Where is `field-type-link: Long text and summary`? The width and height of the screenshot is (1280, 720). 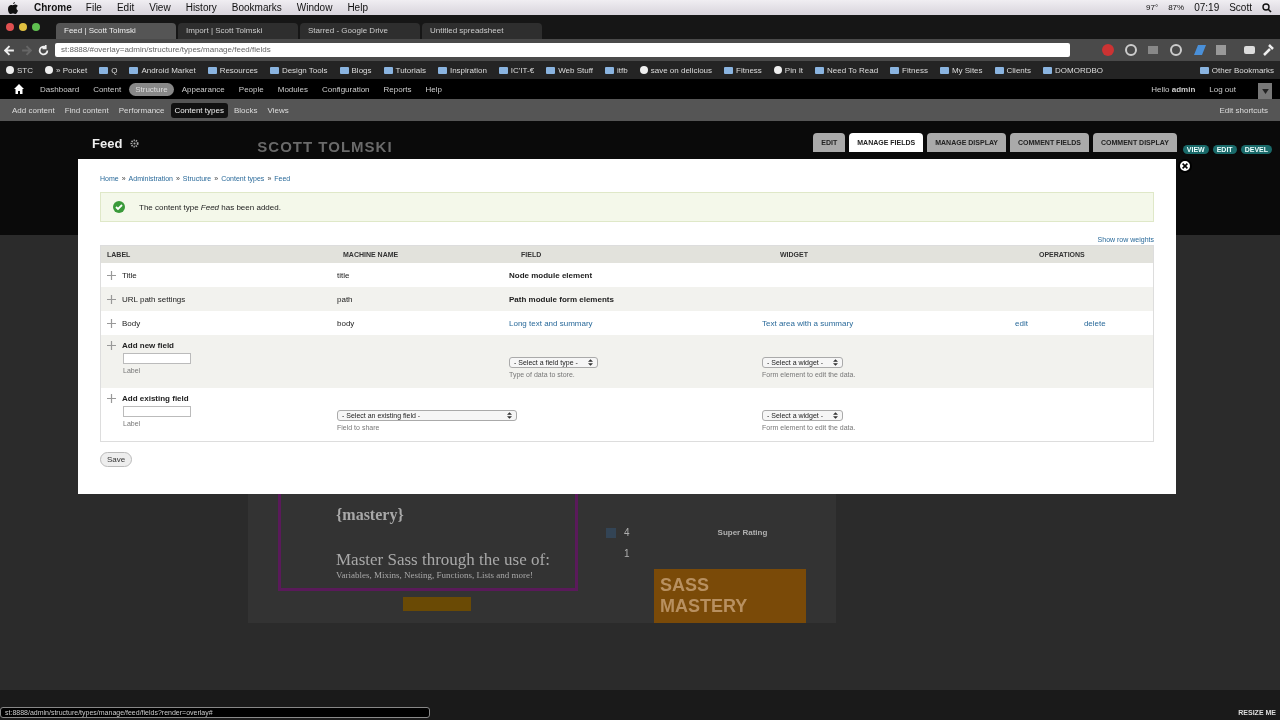
field-type-link: Long text and summary is located at coordinates (629, 323).